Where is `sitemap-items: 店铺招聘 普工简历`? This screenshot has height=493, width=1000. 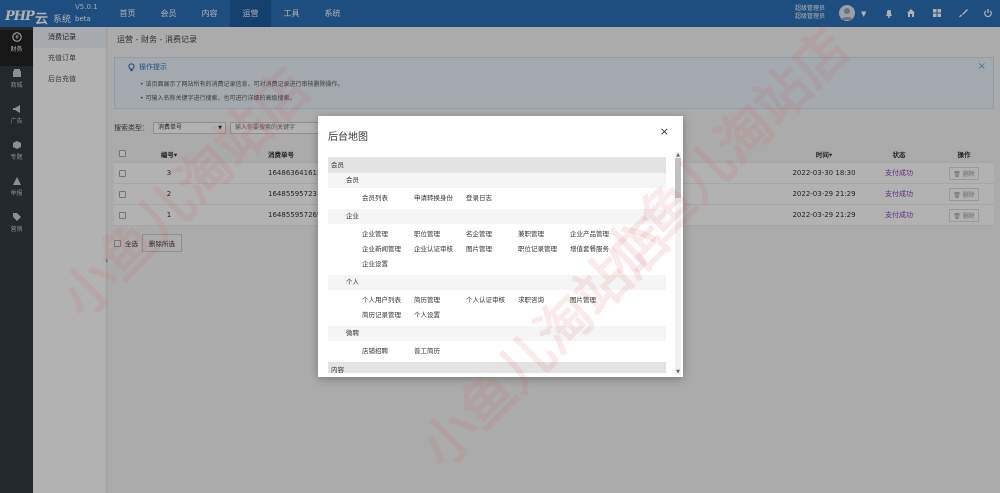
sitemap-items: 店铺招聘 普工简历 is located at coordinates (497, 351).